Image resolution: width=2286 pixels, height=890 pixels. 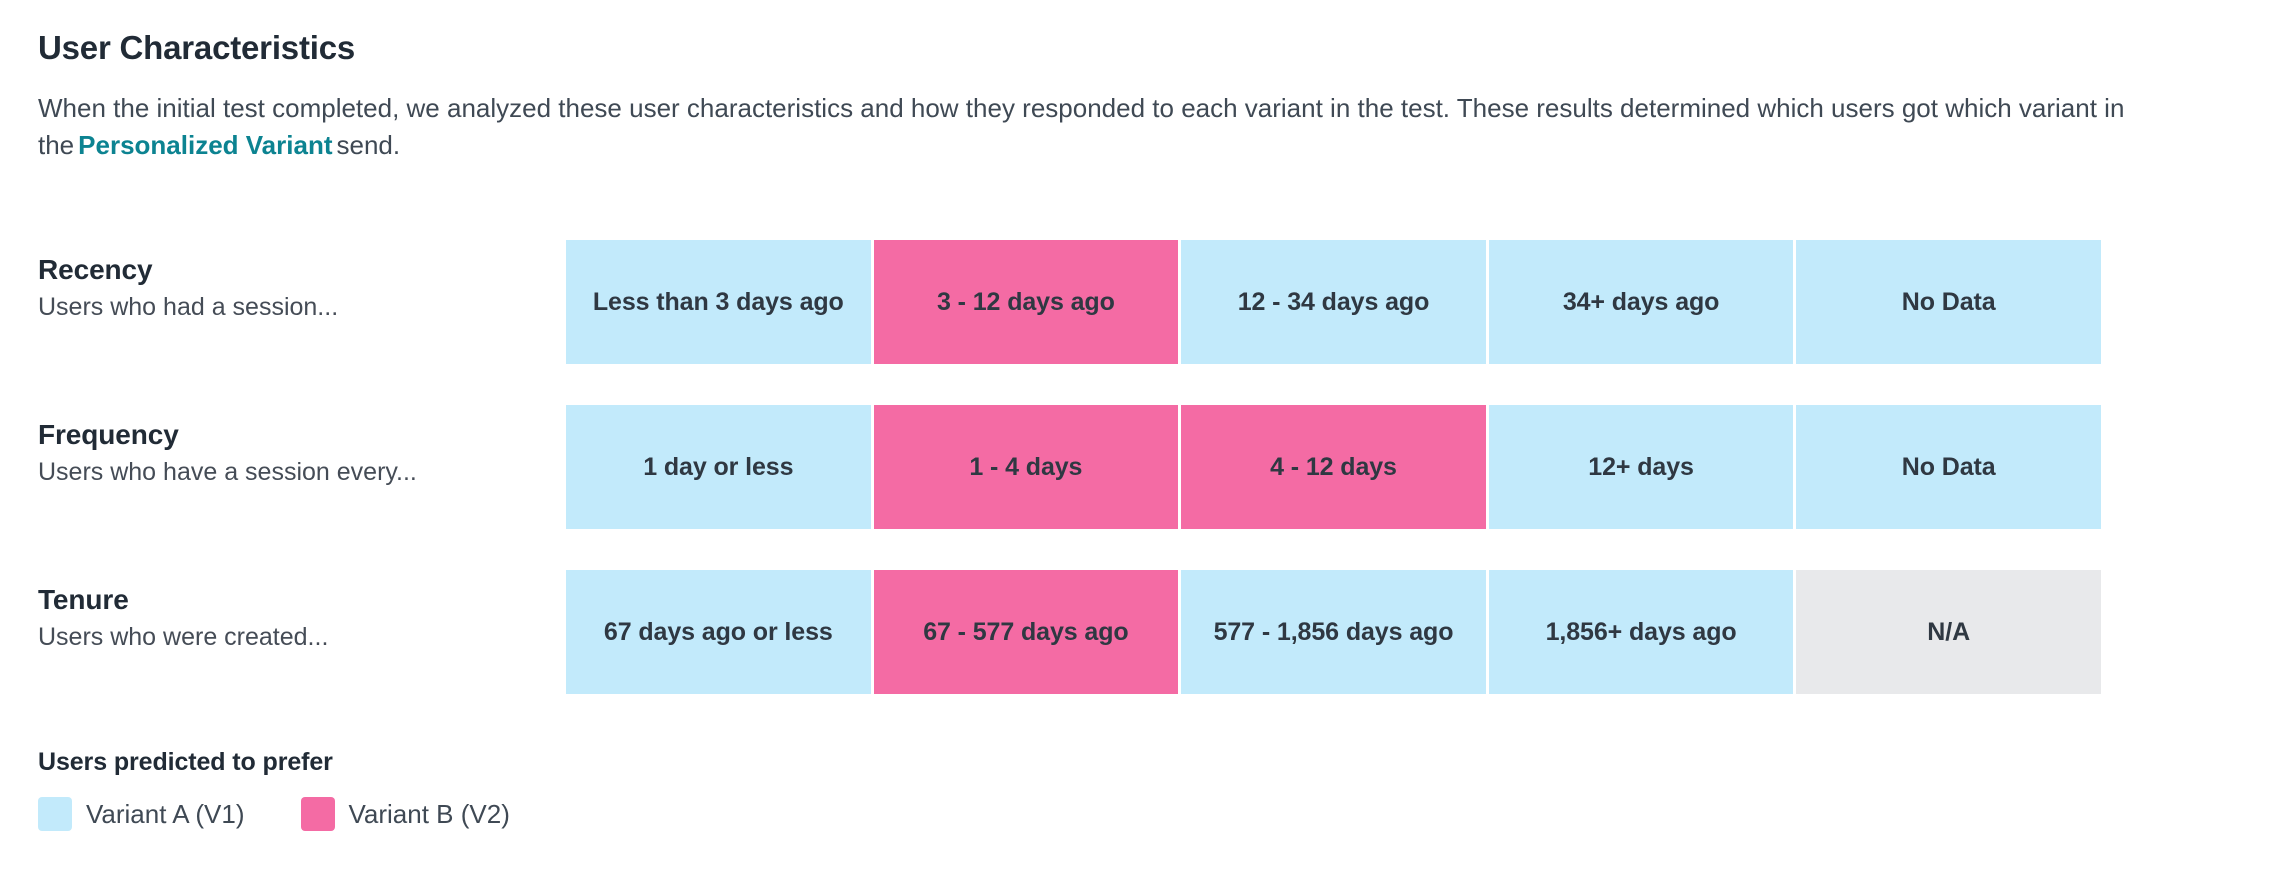 I want to click on matrix-cell: 4 - 12 days, so click(x=1333, y=467).